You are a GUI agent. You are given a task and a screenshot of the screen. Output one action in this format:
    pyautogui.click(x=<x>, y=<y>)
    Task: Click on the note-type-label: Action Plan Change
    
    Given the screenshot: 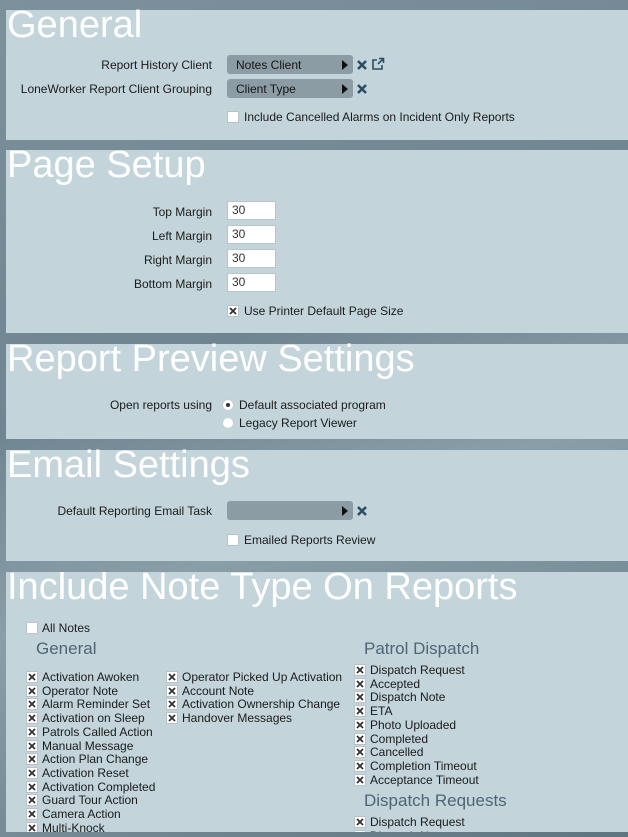 What is the action you would take?
    pyautogui.click(x=95, y=759)
    